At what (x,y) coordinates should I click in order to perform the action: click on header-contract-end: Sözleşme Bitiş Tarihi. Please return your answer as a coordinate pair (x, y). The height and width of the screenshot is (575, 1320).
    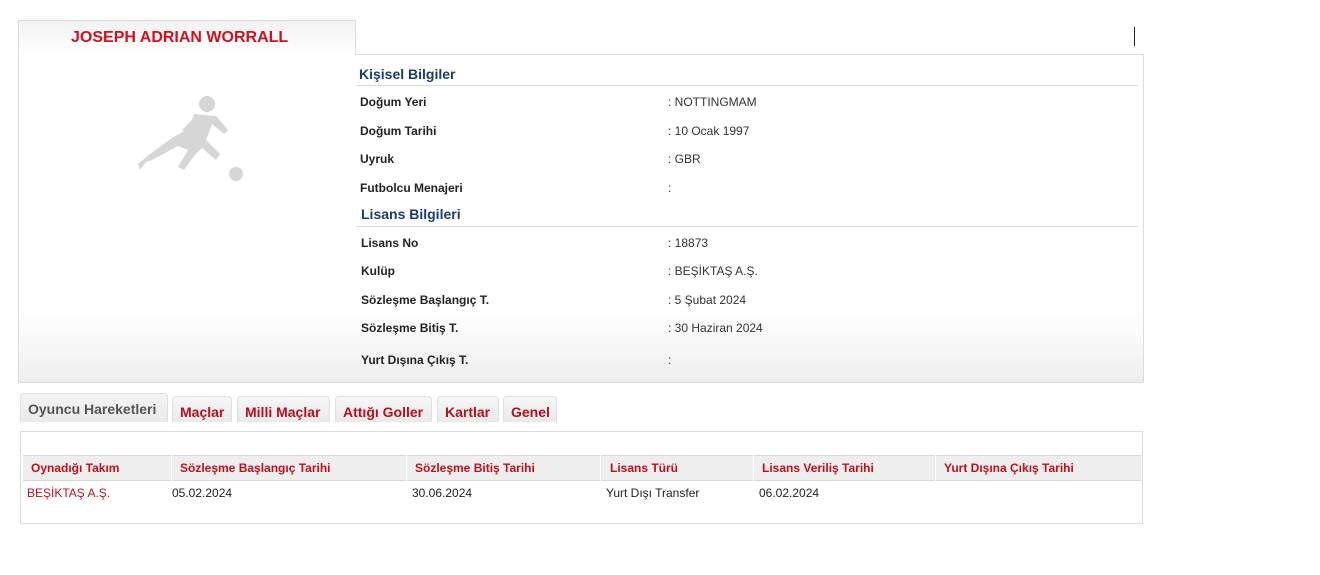
    Looking at the image, I should click on (475, 468).